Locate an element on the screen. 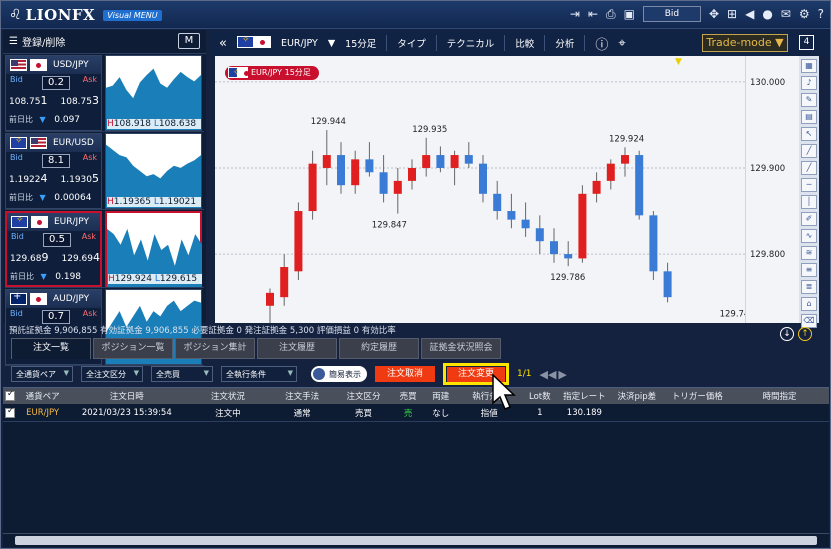  trade-mode-button: Trade-mode ▼ is located at coordinates (745, 43).